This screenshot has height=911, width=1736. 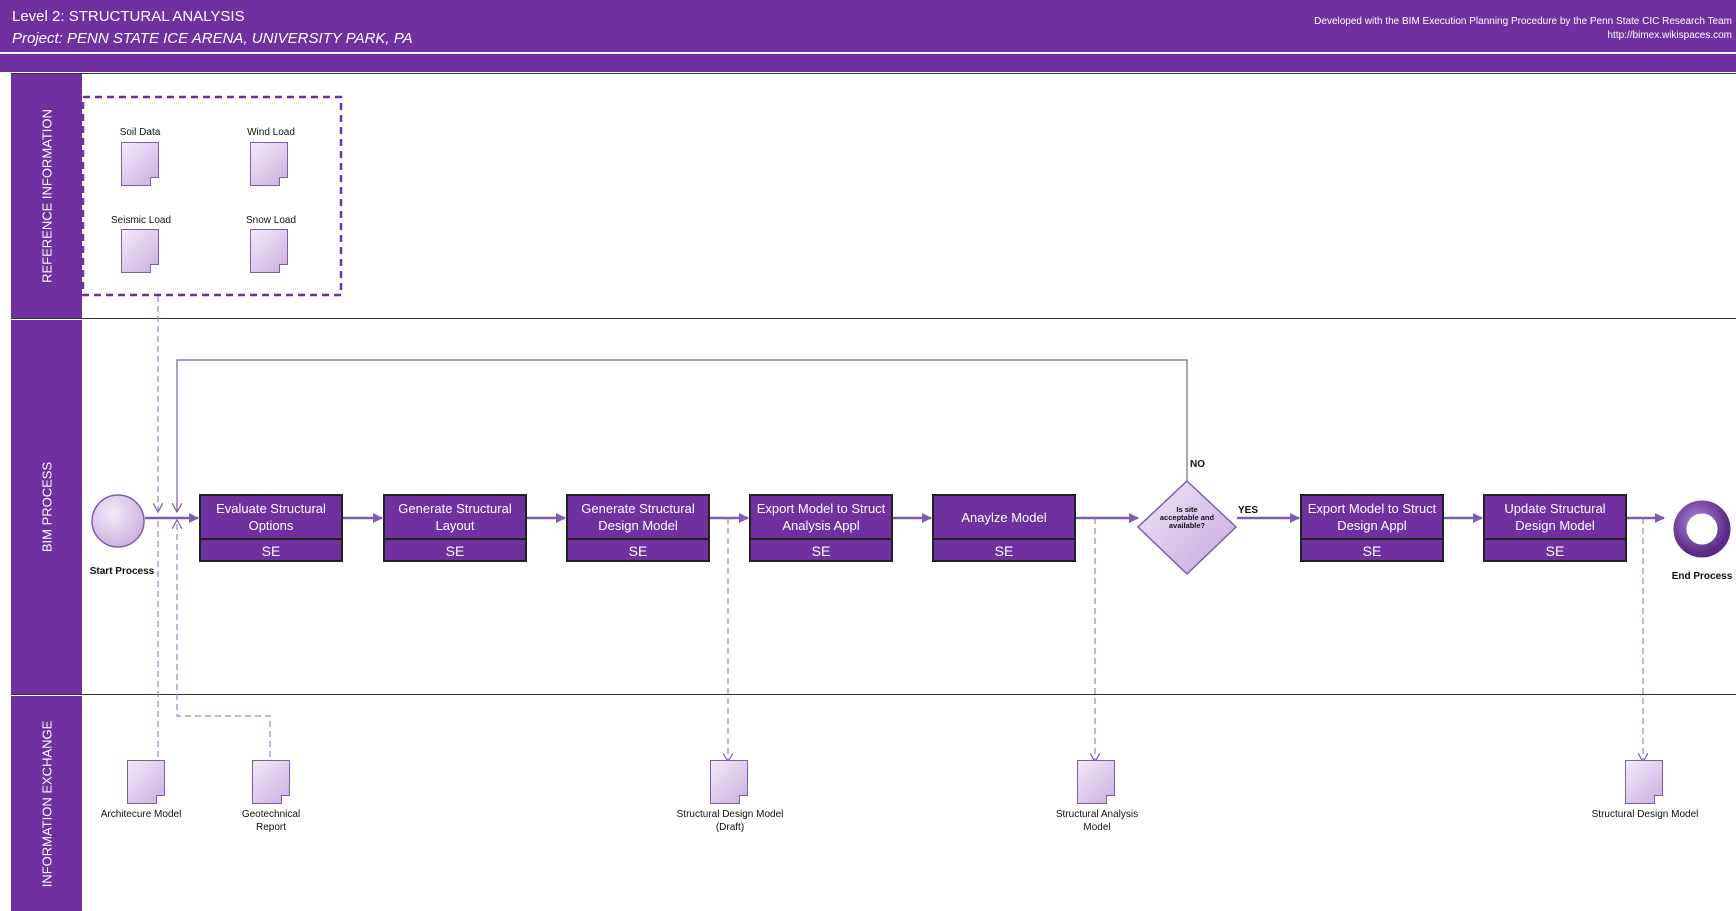 I want to click on doc-label-snow-load: Snow Load, so click(x=271, y=220).